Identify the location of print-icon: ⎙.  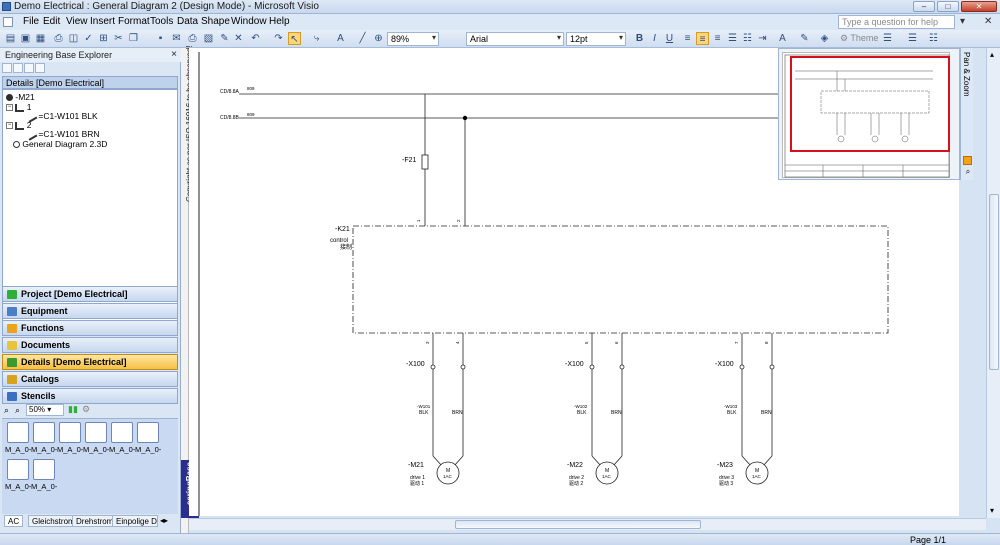
(58, 38).